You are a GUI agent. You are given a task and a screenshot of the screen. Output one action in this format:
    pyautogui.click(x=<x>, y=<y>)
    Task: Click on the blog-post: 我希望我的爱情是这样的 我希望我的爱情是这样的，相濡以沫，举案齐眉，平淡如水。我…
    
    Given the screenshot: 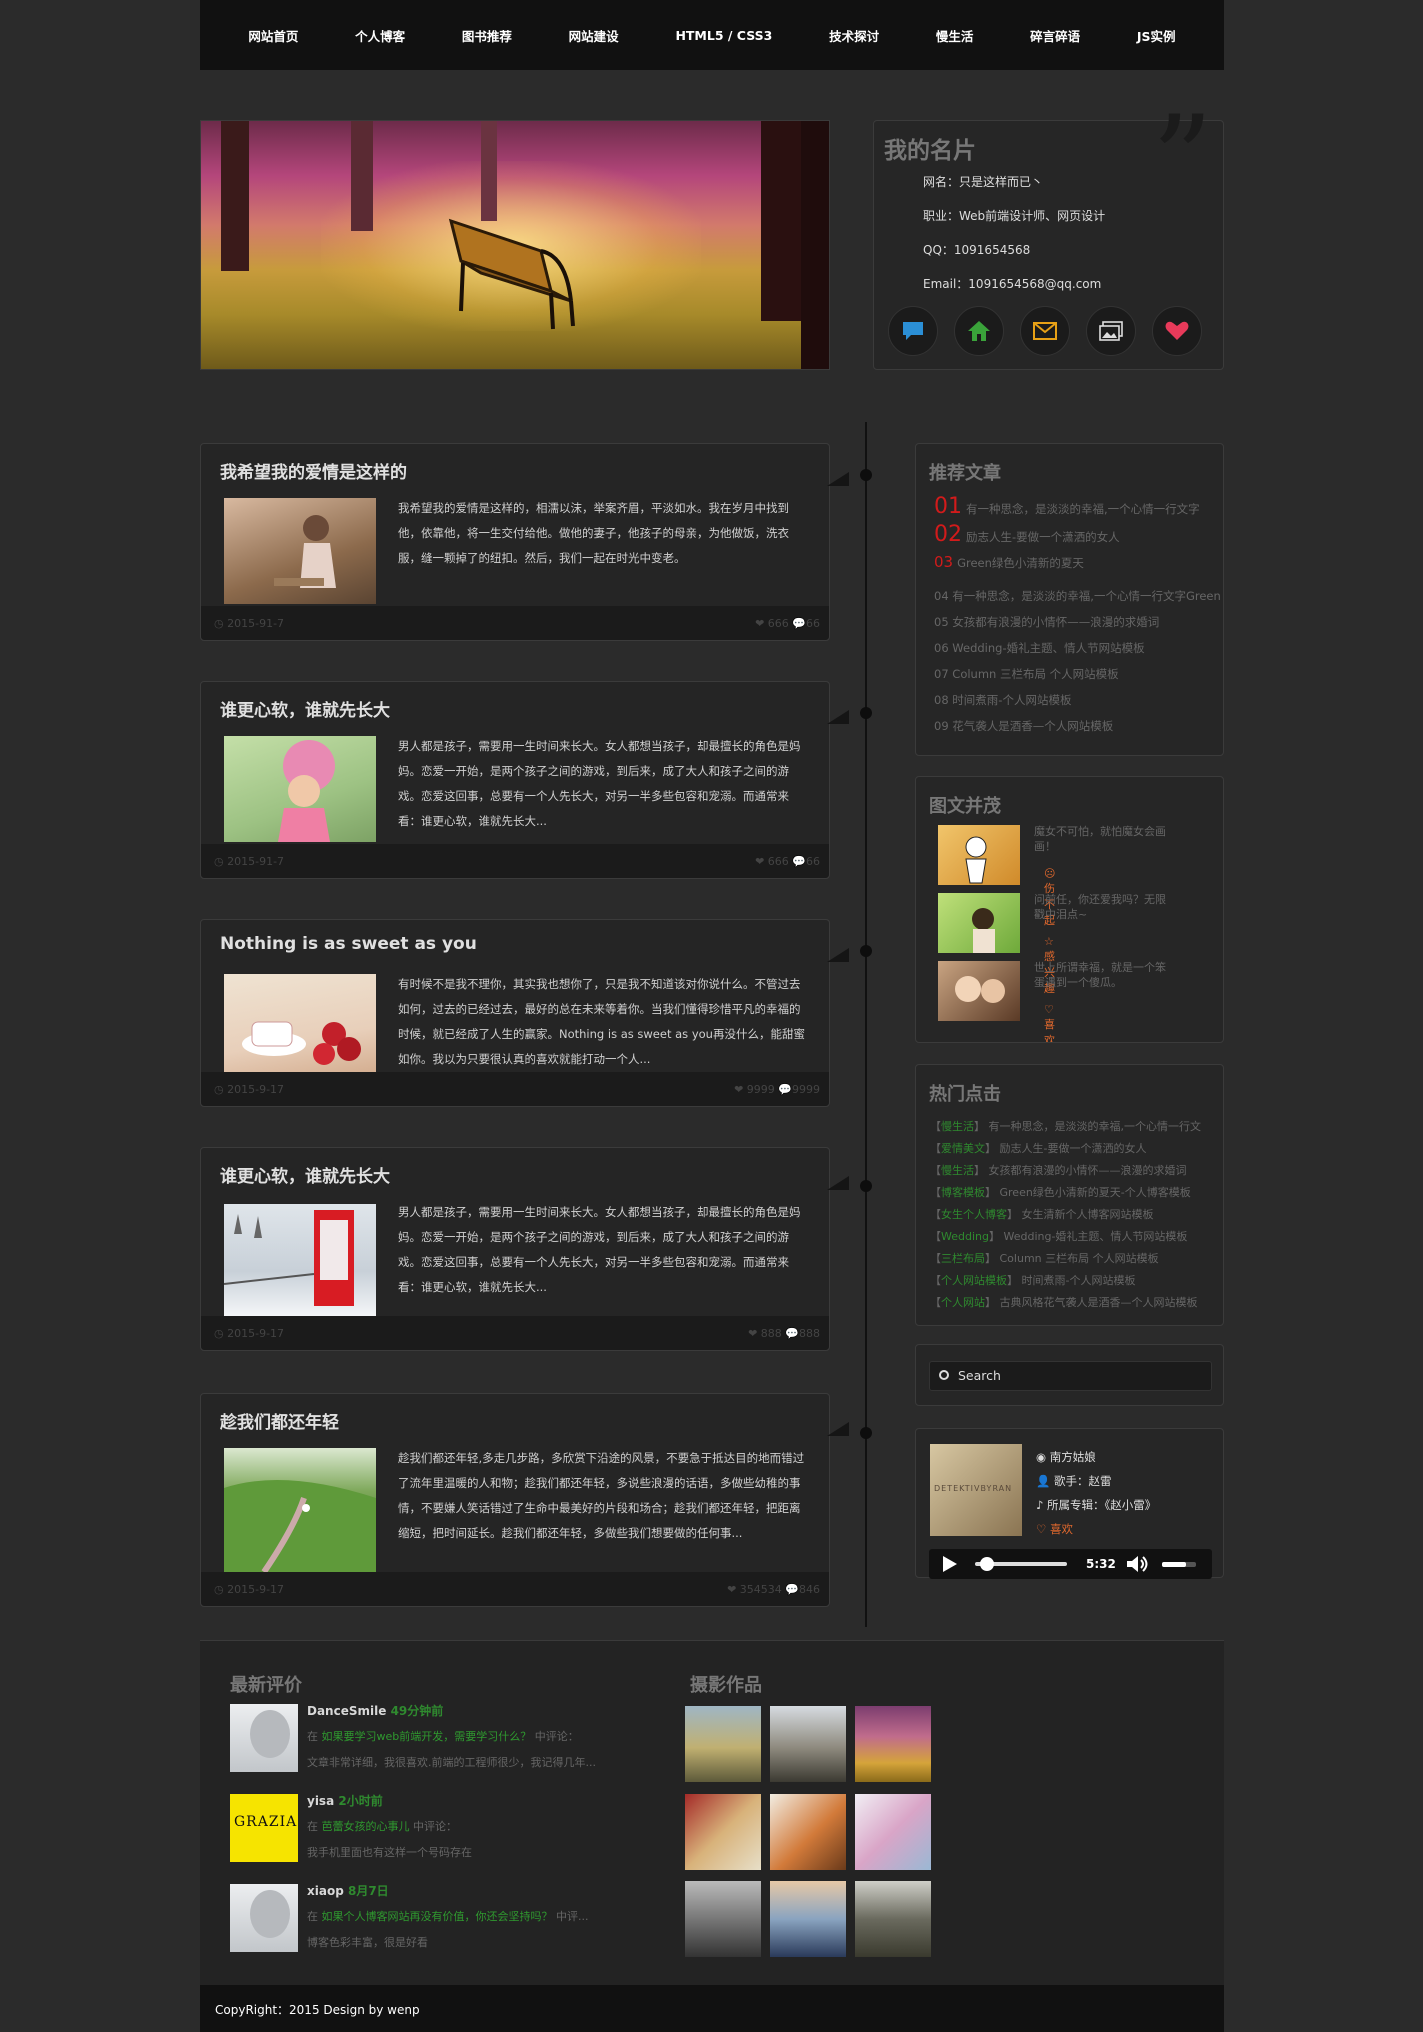 What is the action you would take?
    pyautogui.click(x=524, y=542)
    